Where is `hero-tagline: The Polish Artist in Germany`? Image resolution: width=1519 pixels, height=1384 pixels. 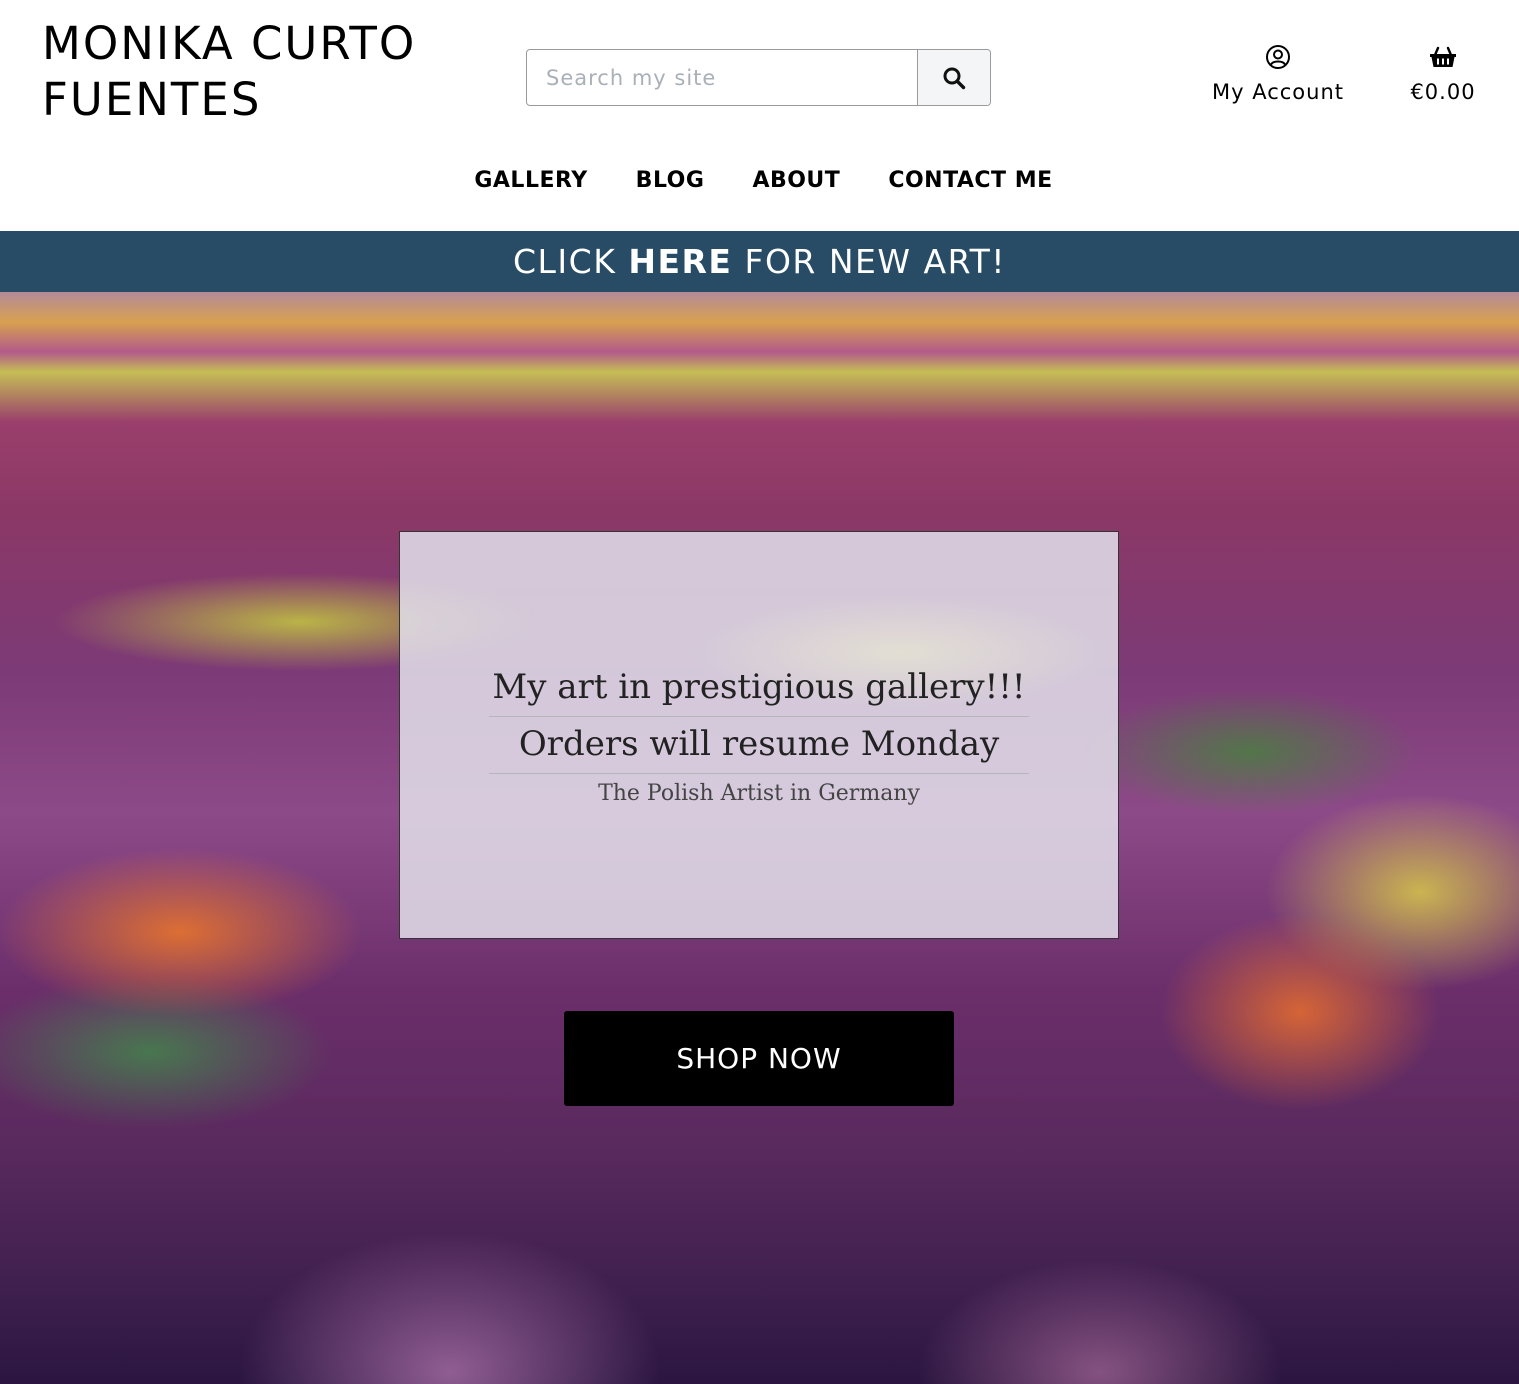 hero-tagline: The Polish Artist in Germany is located at coordinates (759, 793).